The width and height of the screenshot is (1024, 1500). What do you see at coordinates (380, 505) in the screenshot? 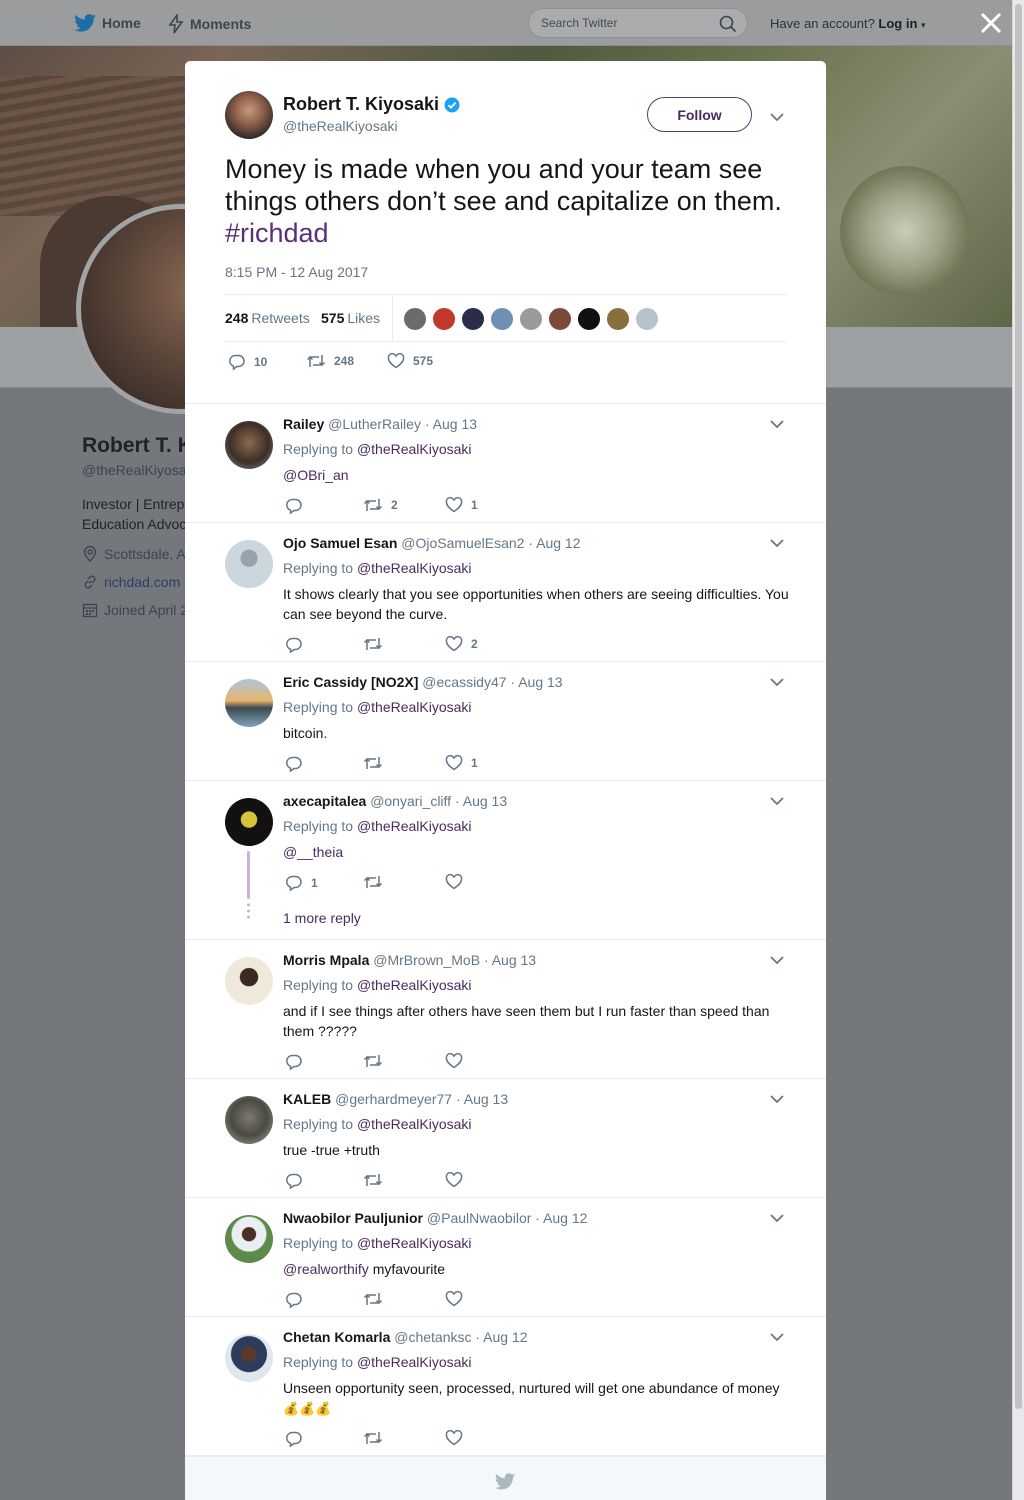
I see `retweet-button: 2` at bounding box center [380, 505].